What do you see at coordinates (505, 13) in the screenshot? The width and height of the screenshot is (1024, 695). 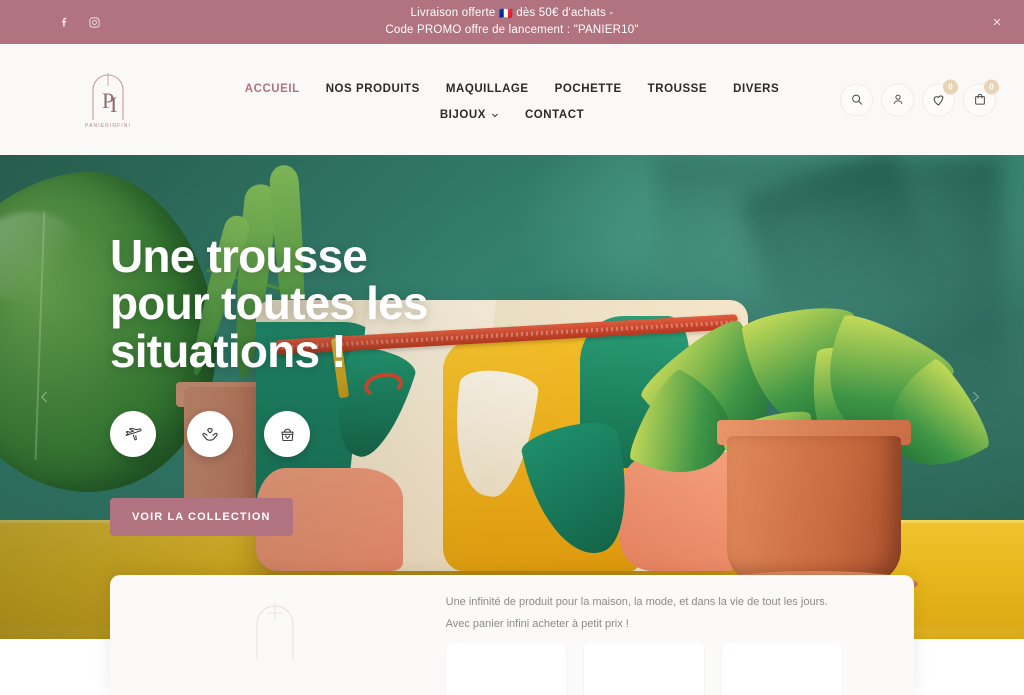 I see `france-flag-icon: 🇫🇷` at bounding box center [505, 13].